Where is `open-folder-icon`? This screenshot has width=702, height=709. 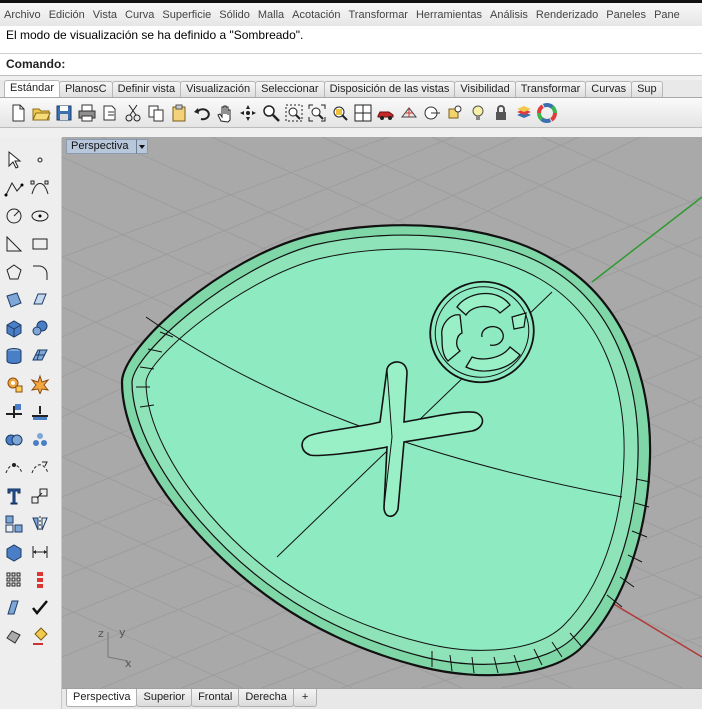
open-folder-icon is located at coordinates (40, 113).